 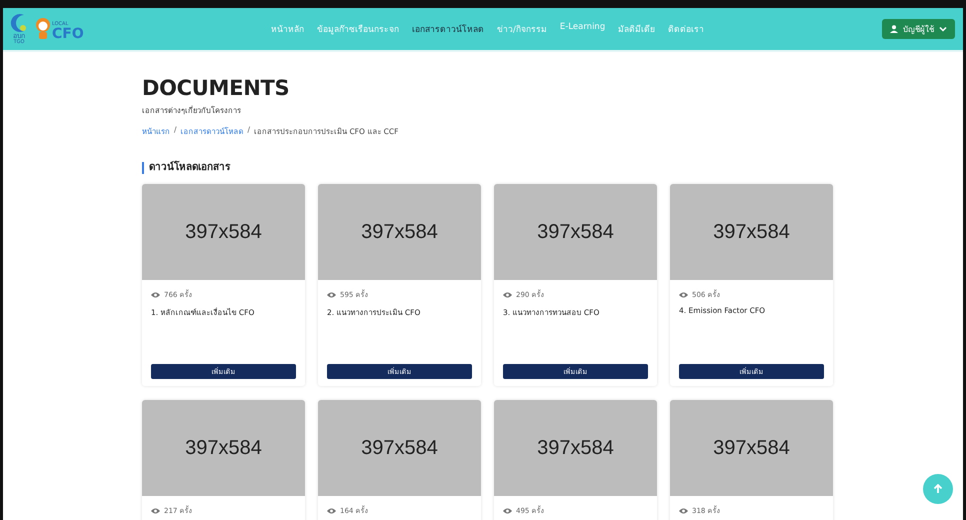 I want to click on nav-link: เอกสารดาวน์โหลด, so click(x=448, y=29).